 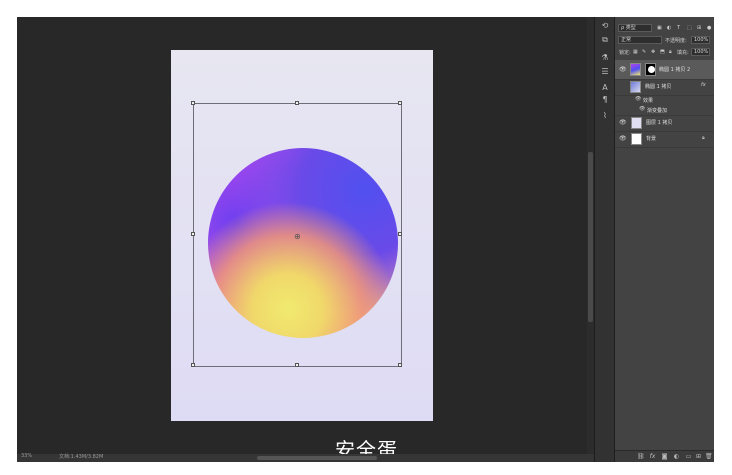 What do you see at coordinates (664, 41) in the screenshot?
I see `blend-row: 正常 不透明度: 100%` at bounding box center [664, 41].